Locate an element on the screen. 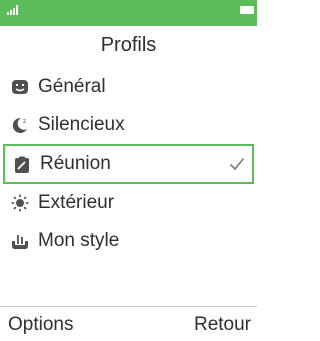 The image size is (320, 341). page-title: Profils is located at coordinates (128, 44).